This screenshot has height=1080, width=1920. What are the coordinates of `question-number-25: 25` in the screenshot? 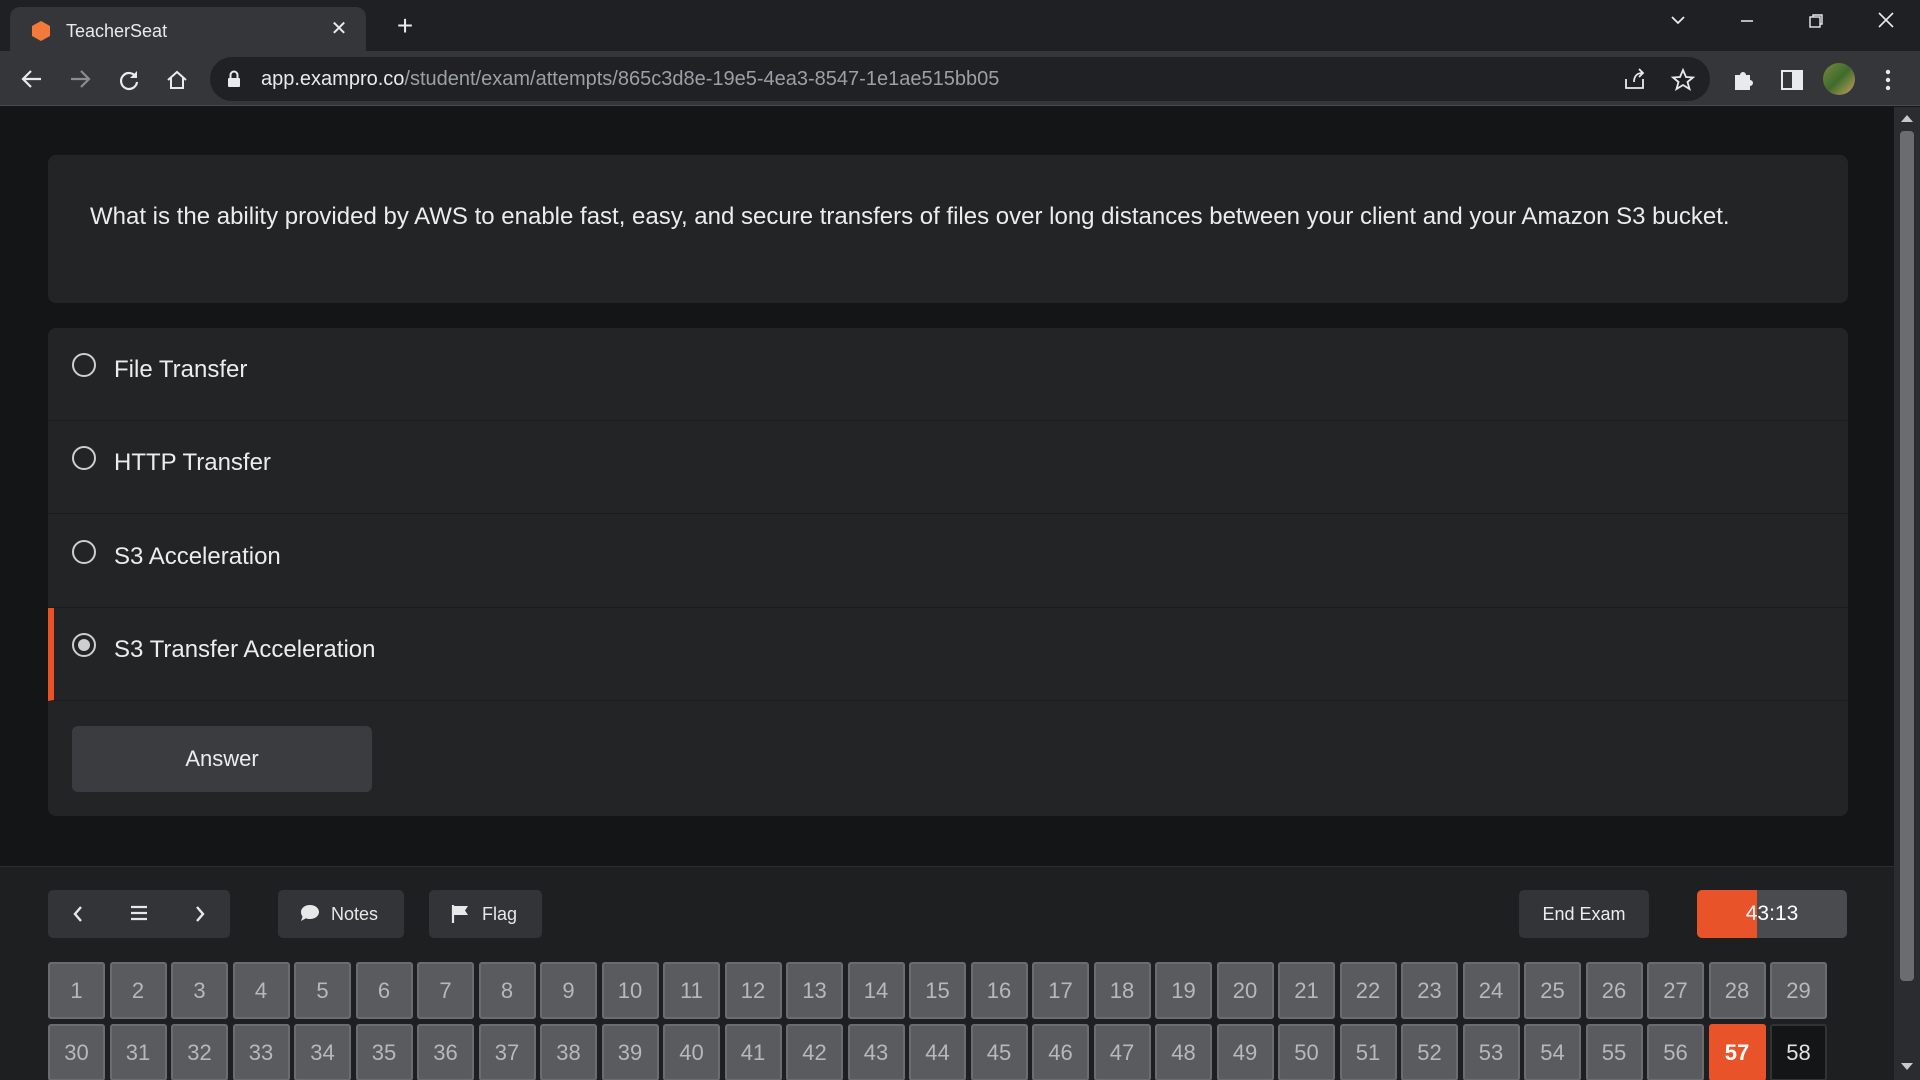 It's located at (1552, 990).